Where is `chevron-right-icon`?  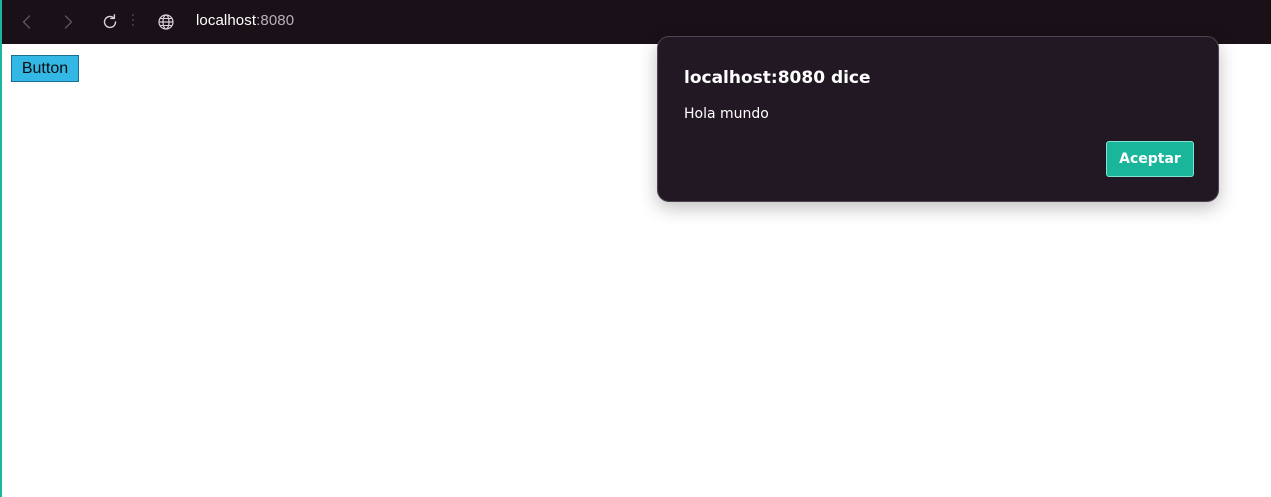 chevron-right-icon is located at coordinates (68, 22).